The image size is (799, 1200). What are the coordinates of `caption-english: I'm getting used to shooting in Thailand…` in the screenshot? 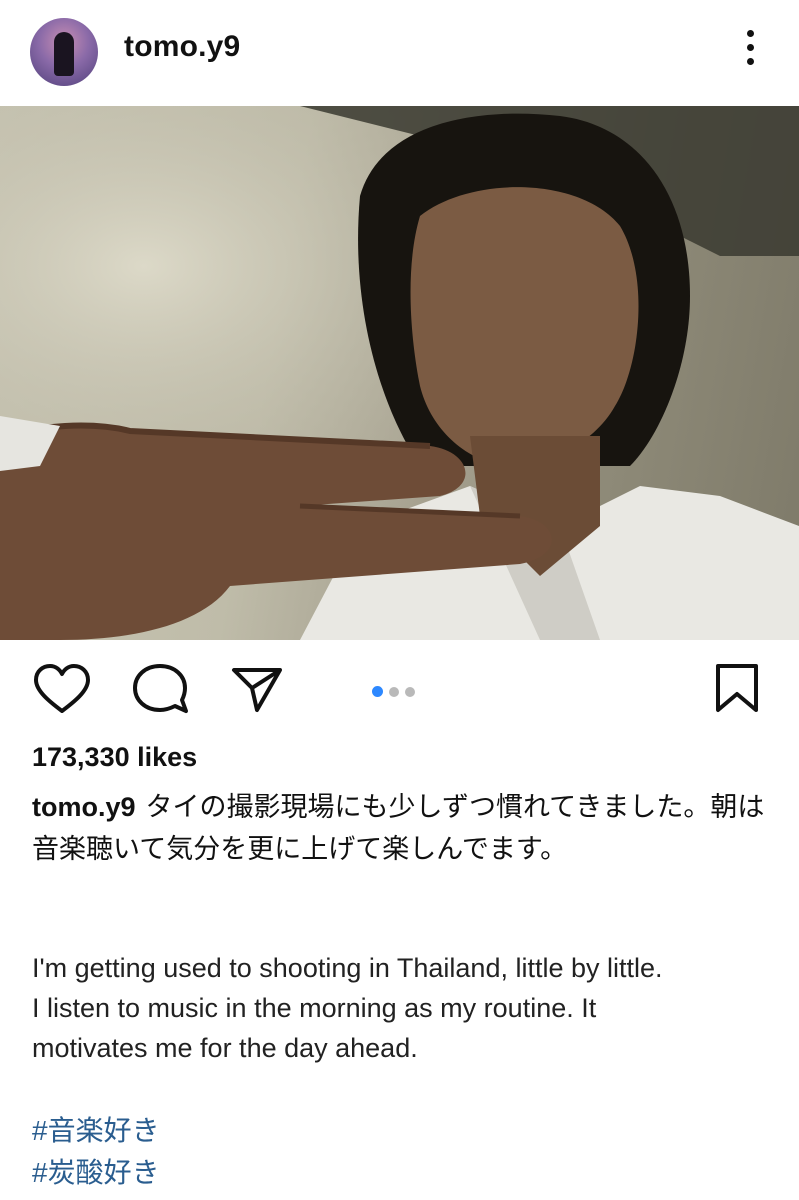 It's located at (407, 1008).